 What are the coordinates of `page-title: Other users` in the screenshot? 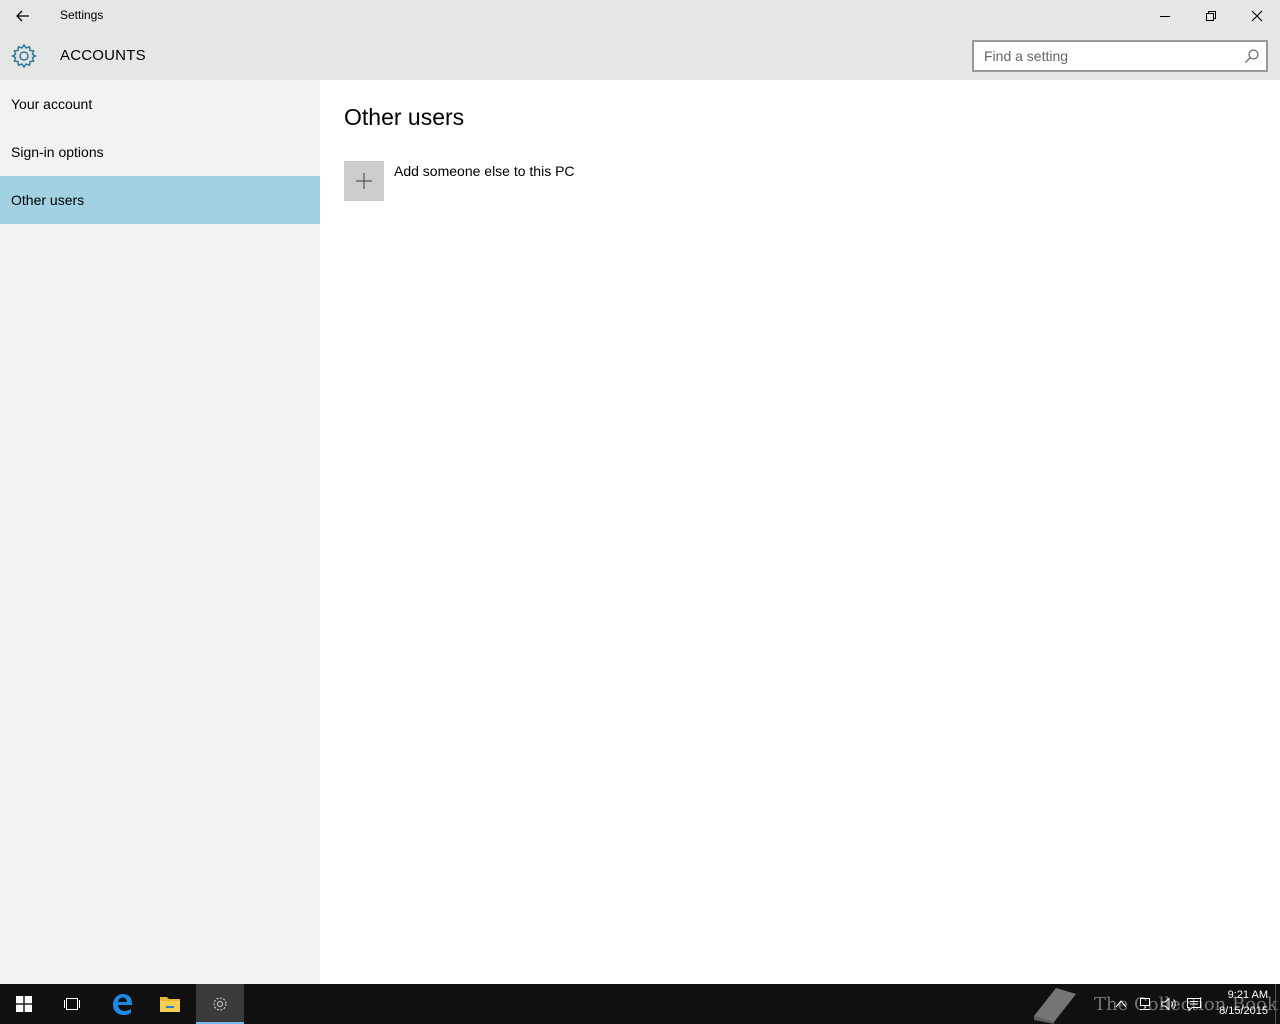 It's located at (404, 117).